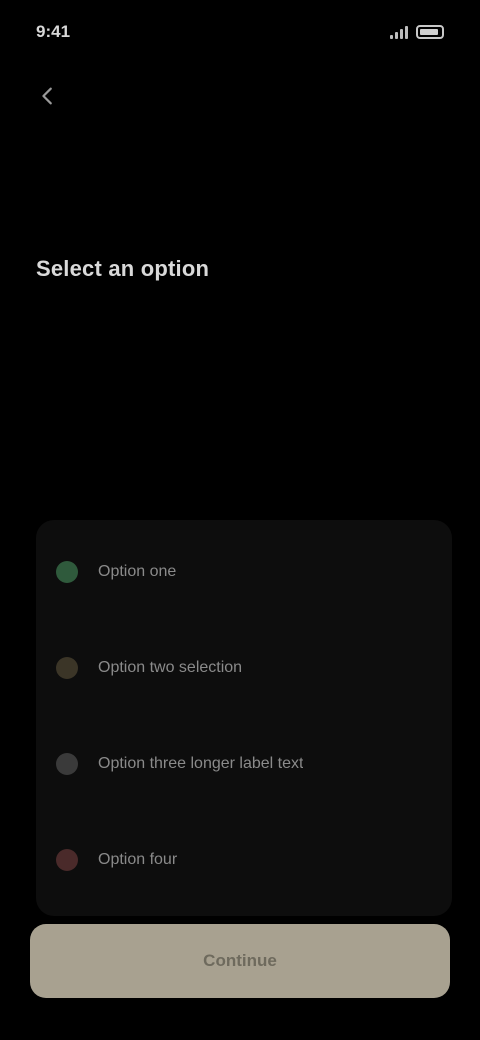  I want to click on option-row-4: Option four, so click(244, 860).